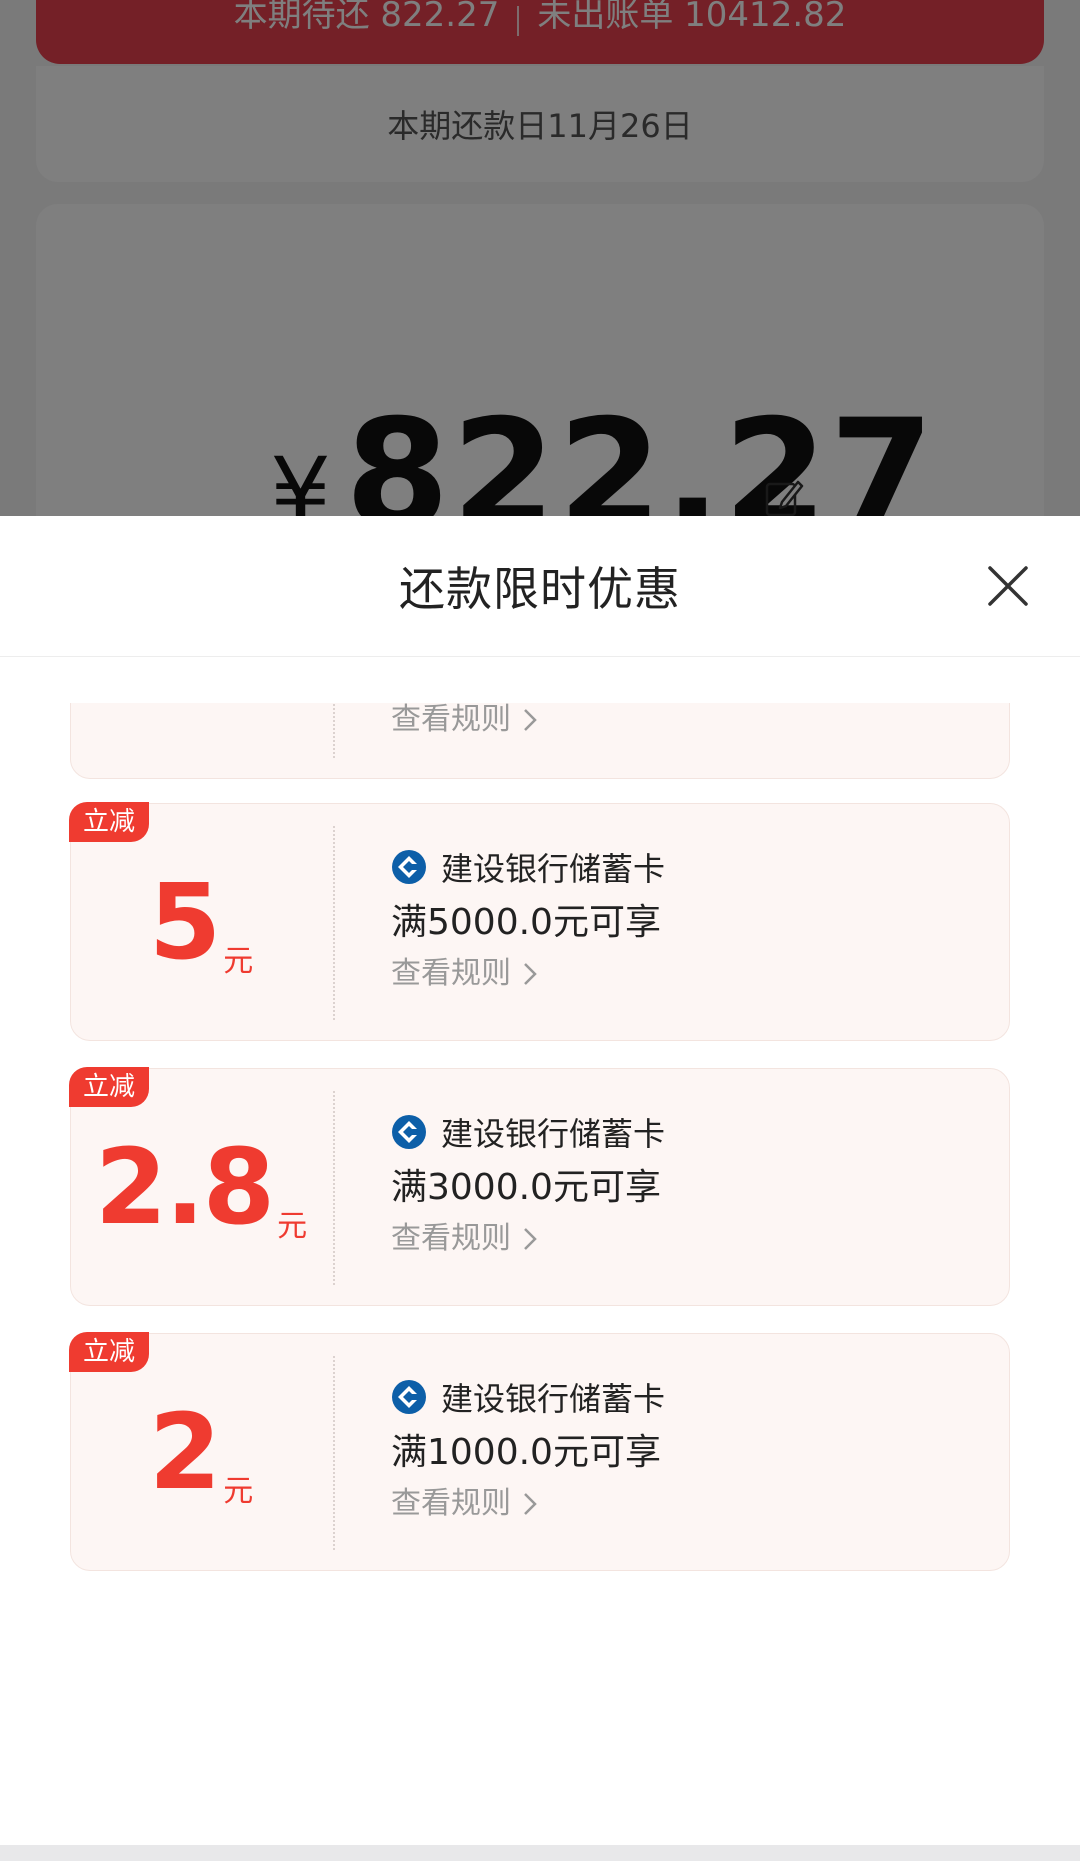  Describe the element at coordinates (540, 589) in the screenshot. I see `sheet-title: 还款限时优惠` at that location.